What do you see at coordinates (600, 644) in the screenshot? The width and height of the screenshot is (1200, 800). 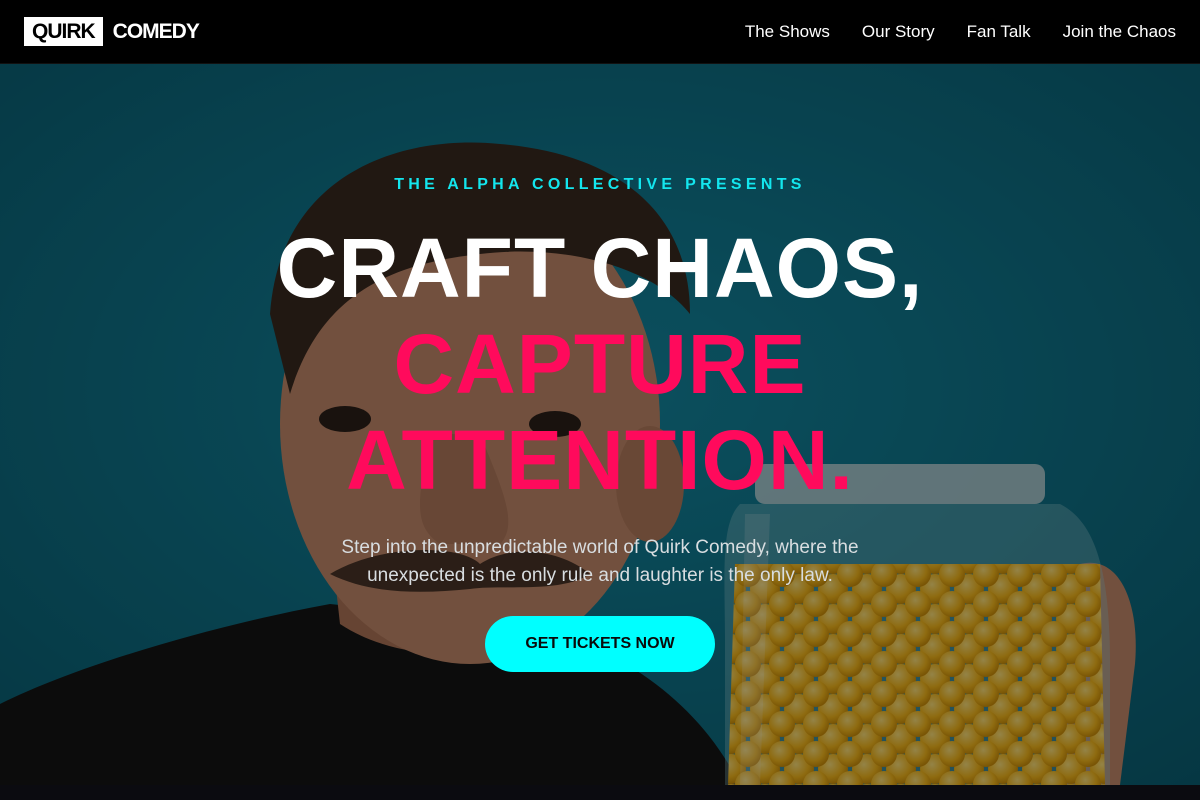 I see `get-tickets-button: GET TICKETS NOW` at bounding box center [600, 644].